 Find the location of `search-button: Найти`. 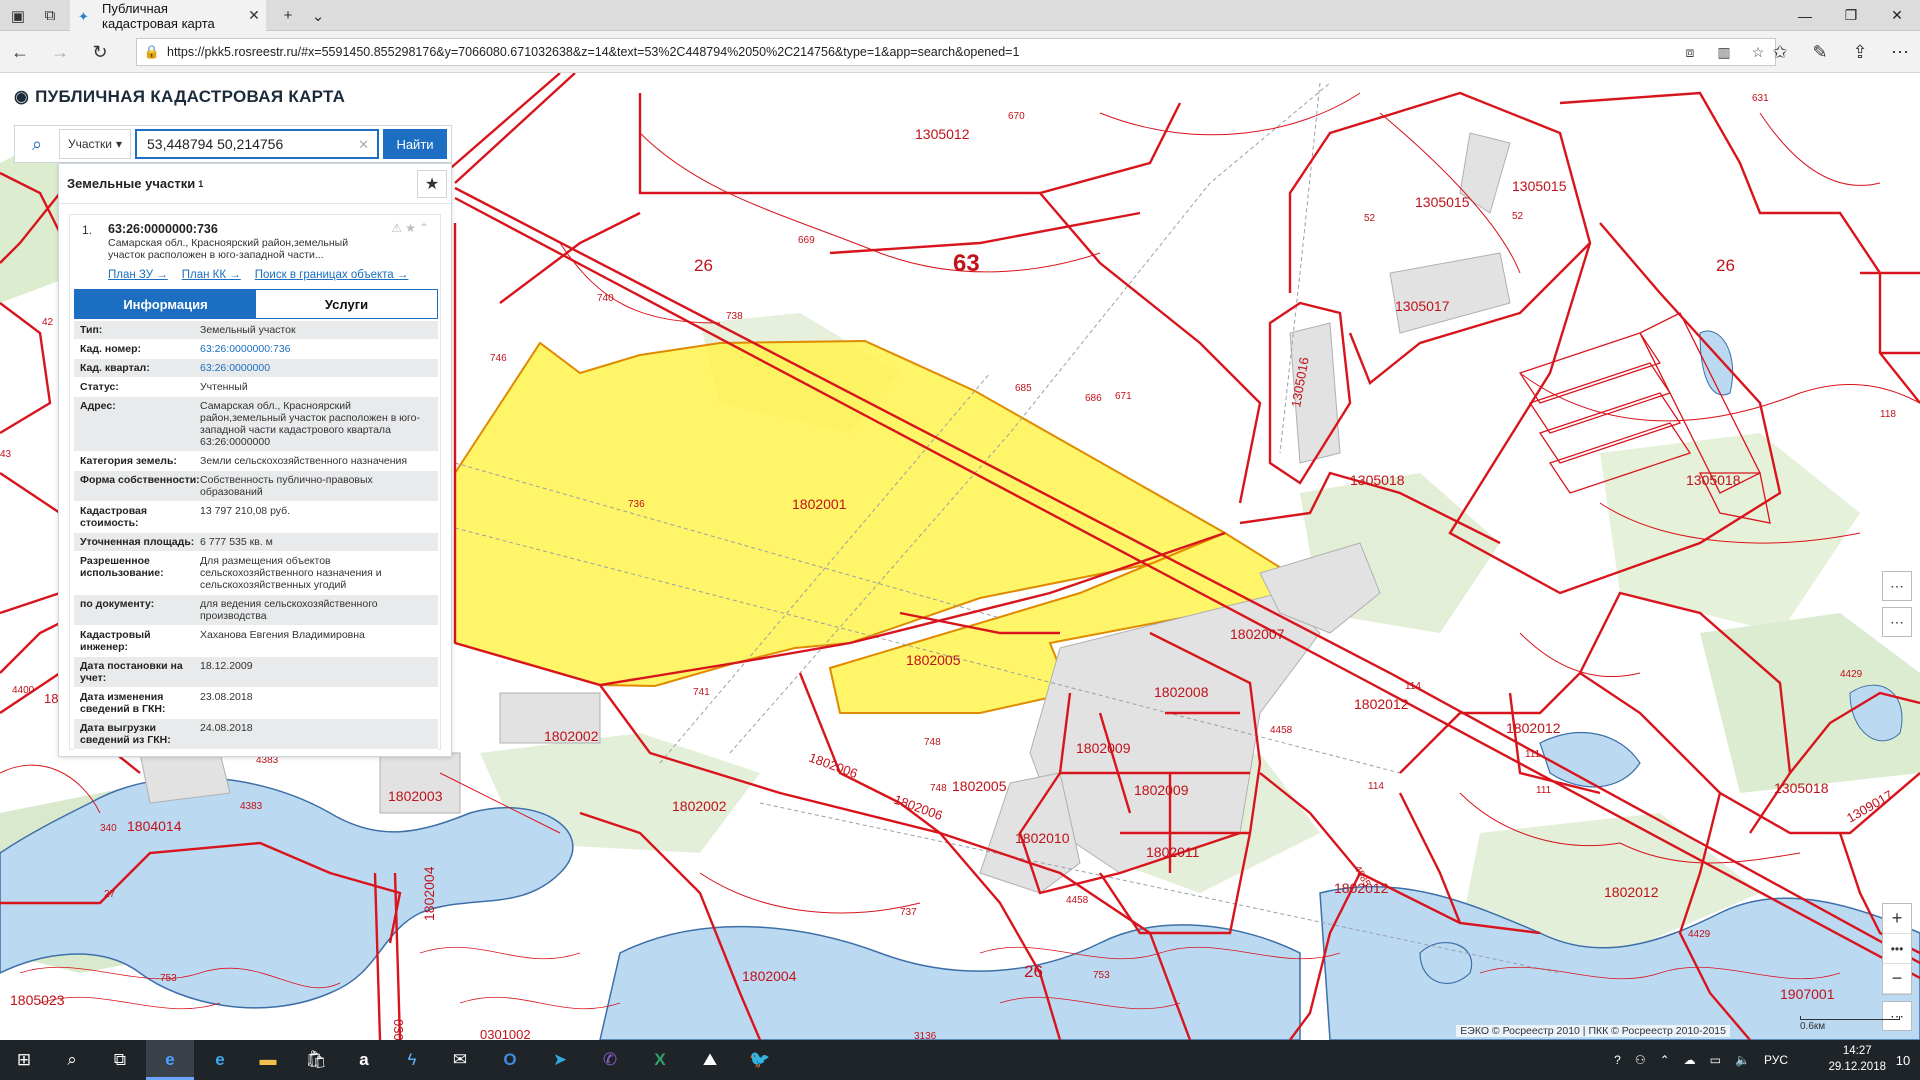

search-button: Найти is located at coordinates (415, 144).